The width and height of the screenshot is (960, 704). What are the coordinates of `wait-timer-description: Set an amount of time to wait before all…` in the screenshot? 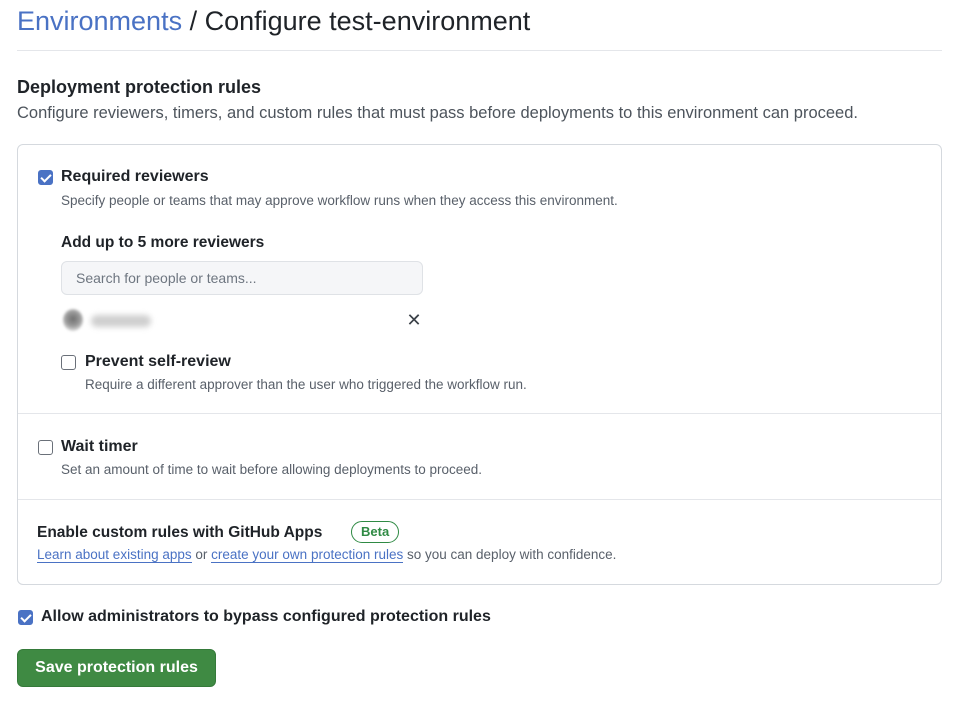 It's located at (271, 469).